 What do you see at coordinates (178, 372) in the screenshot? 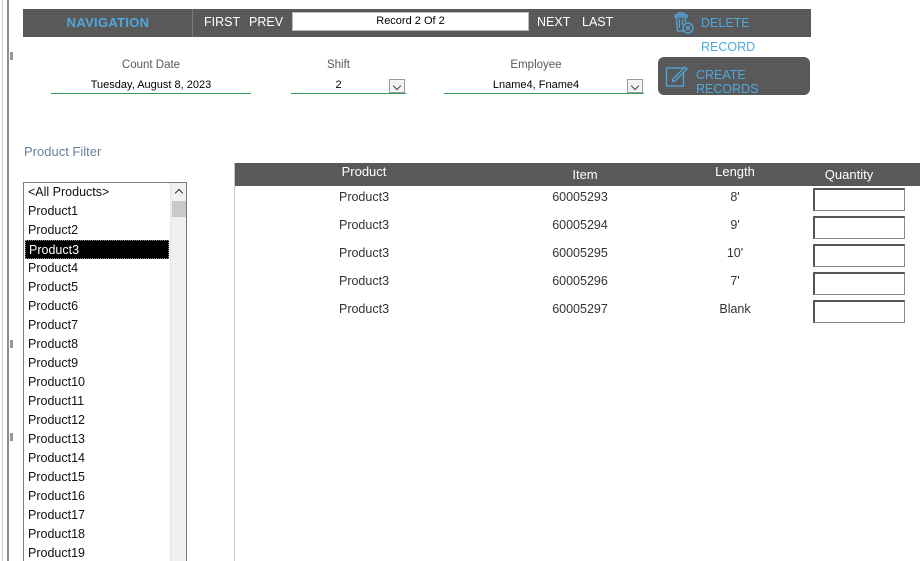
I see `list-scrollbar` at bounding box center [178, 372].